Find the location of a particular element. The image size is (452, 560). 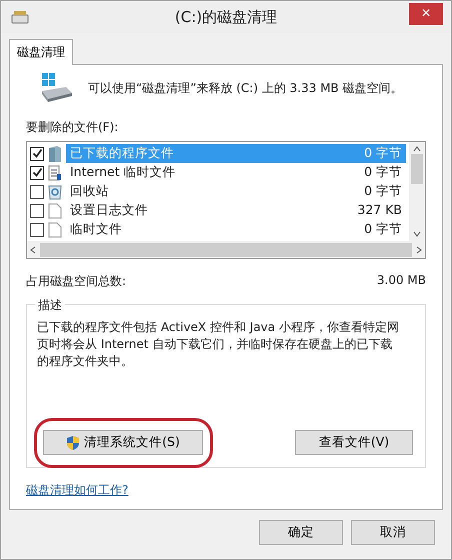

intro-text: 可以使用“磁盘清理”来释放 (C:) 上的 3.33 MB 磁盘空间。 is located at coordinates (245, 88).